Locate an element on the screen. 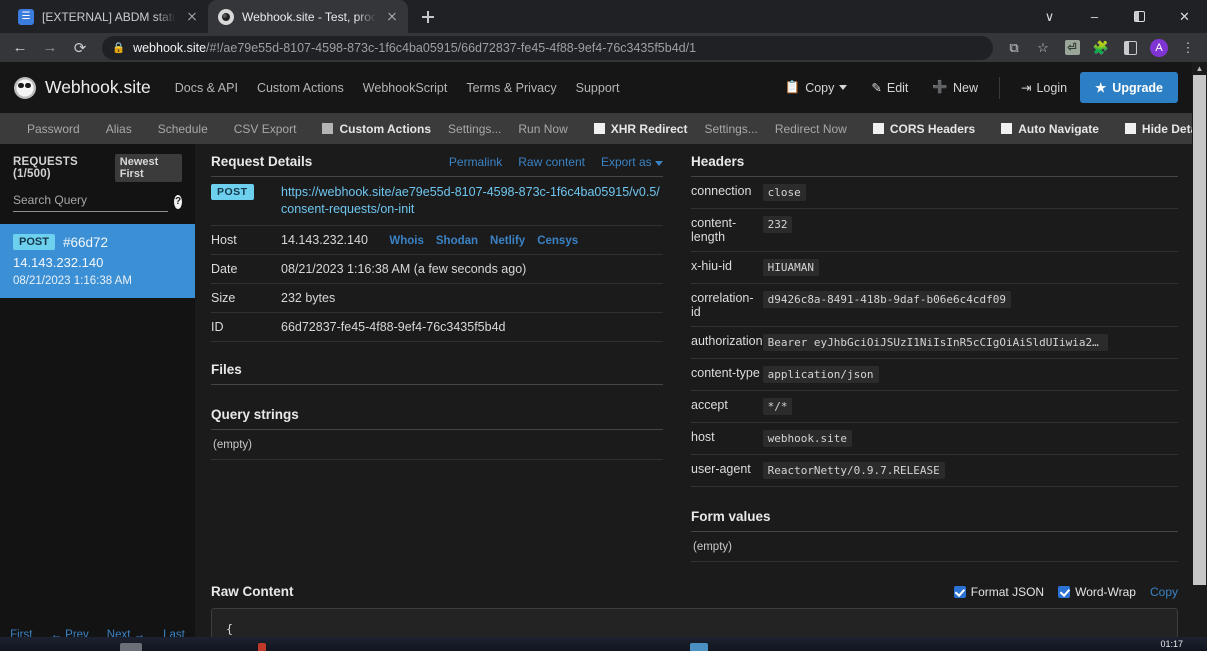  scrollbar-thumb is located at coordinates (1199, 330).